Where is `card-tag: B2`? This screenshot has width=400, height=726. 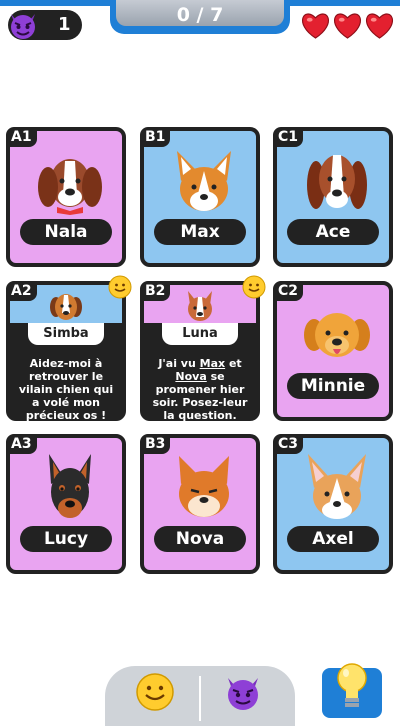
card-tag: B2 is located at coordinates (155, 291).